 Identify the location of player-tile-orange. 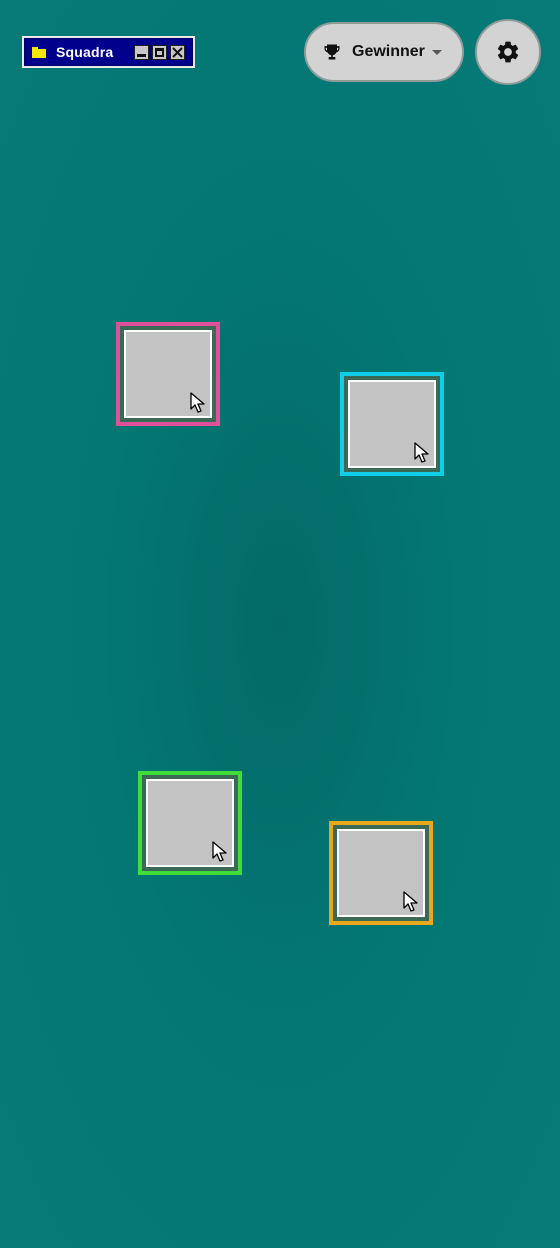
(381, 873).